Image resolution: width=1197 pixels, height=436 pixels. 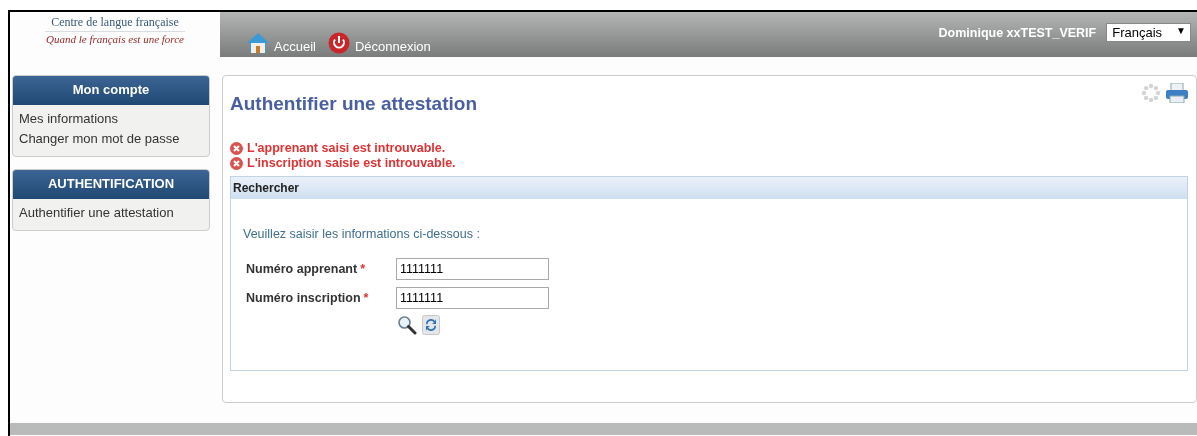 I want to click on power-icon, so click(x=338, y=43).